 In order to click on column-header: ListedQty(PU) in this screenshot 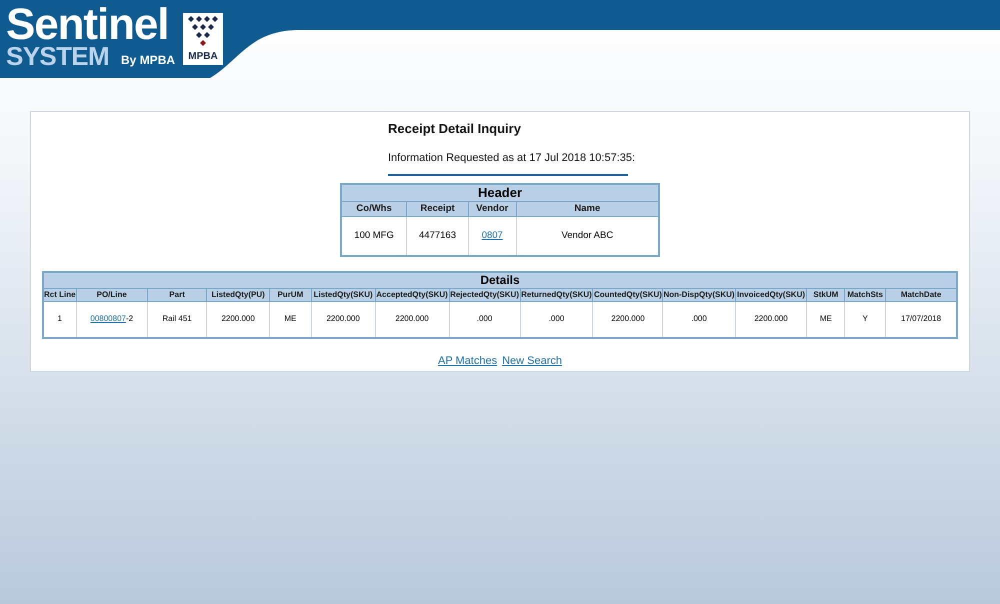, I will do `click(238, 295)`.